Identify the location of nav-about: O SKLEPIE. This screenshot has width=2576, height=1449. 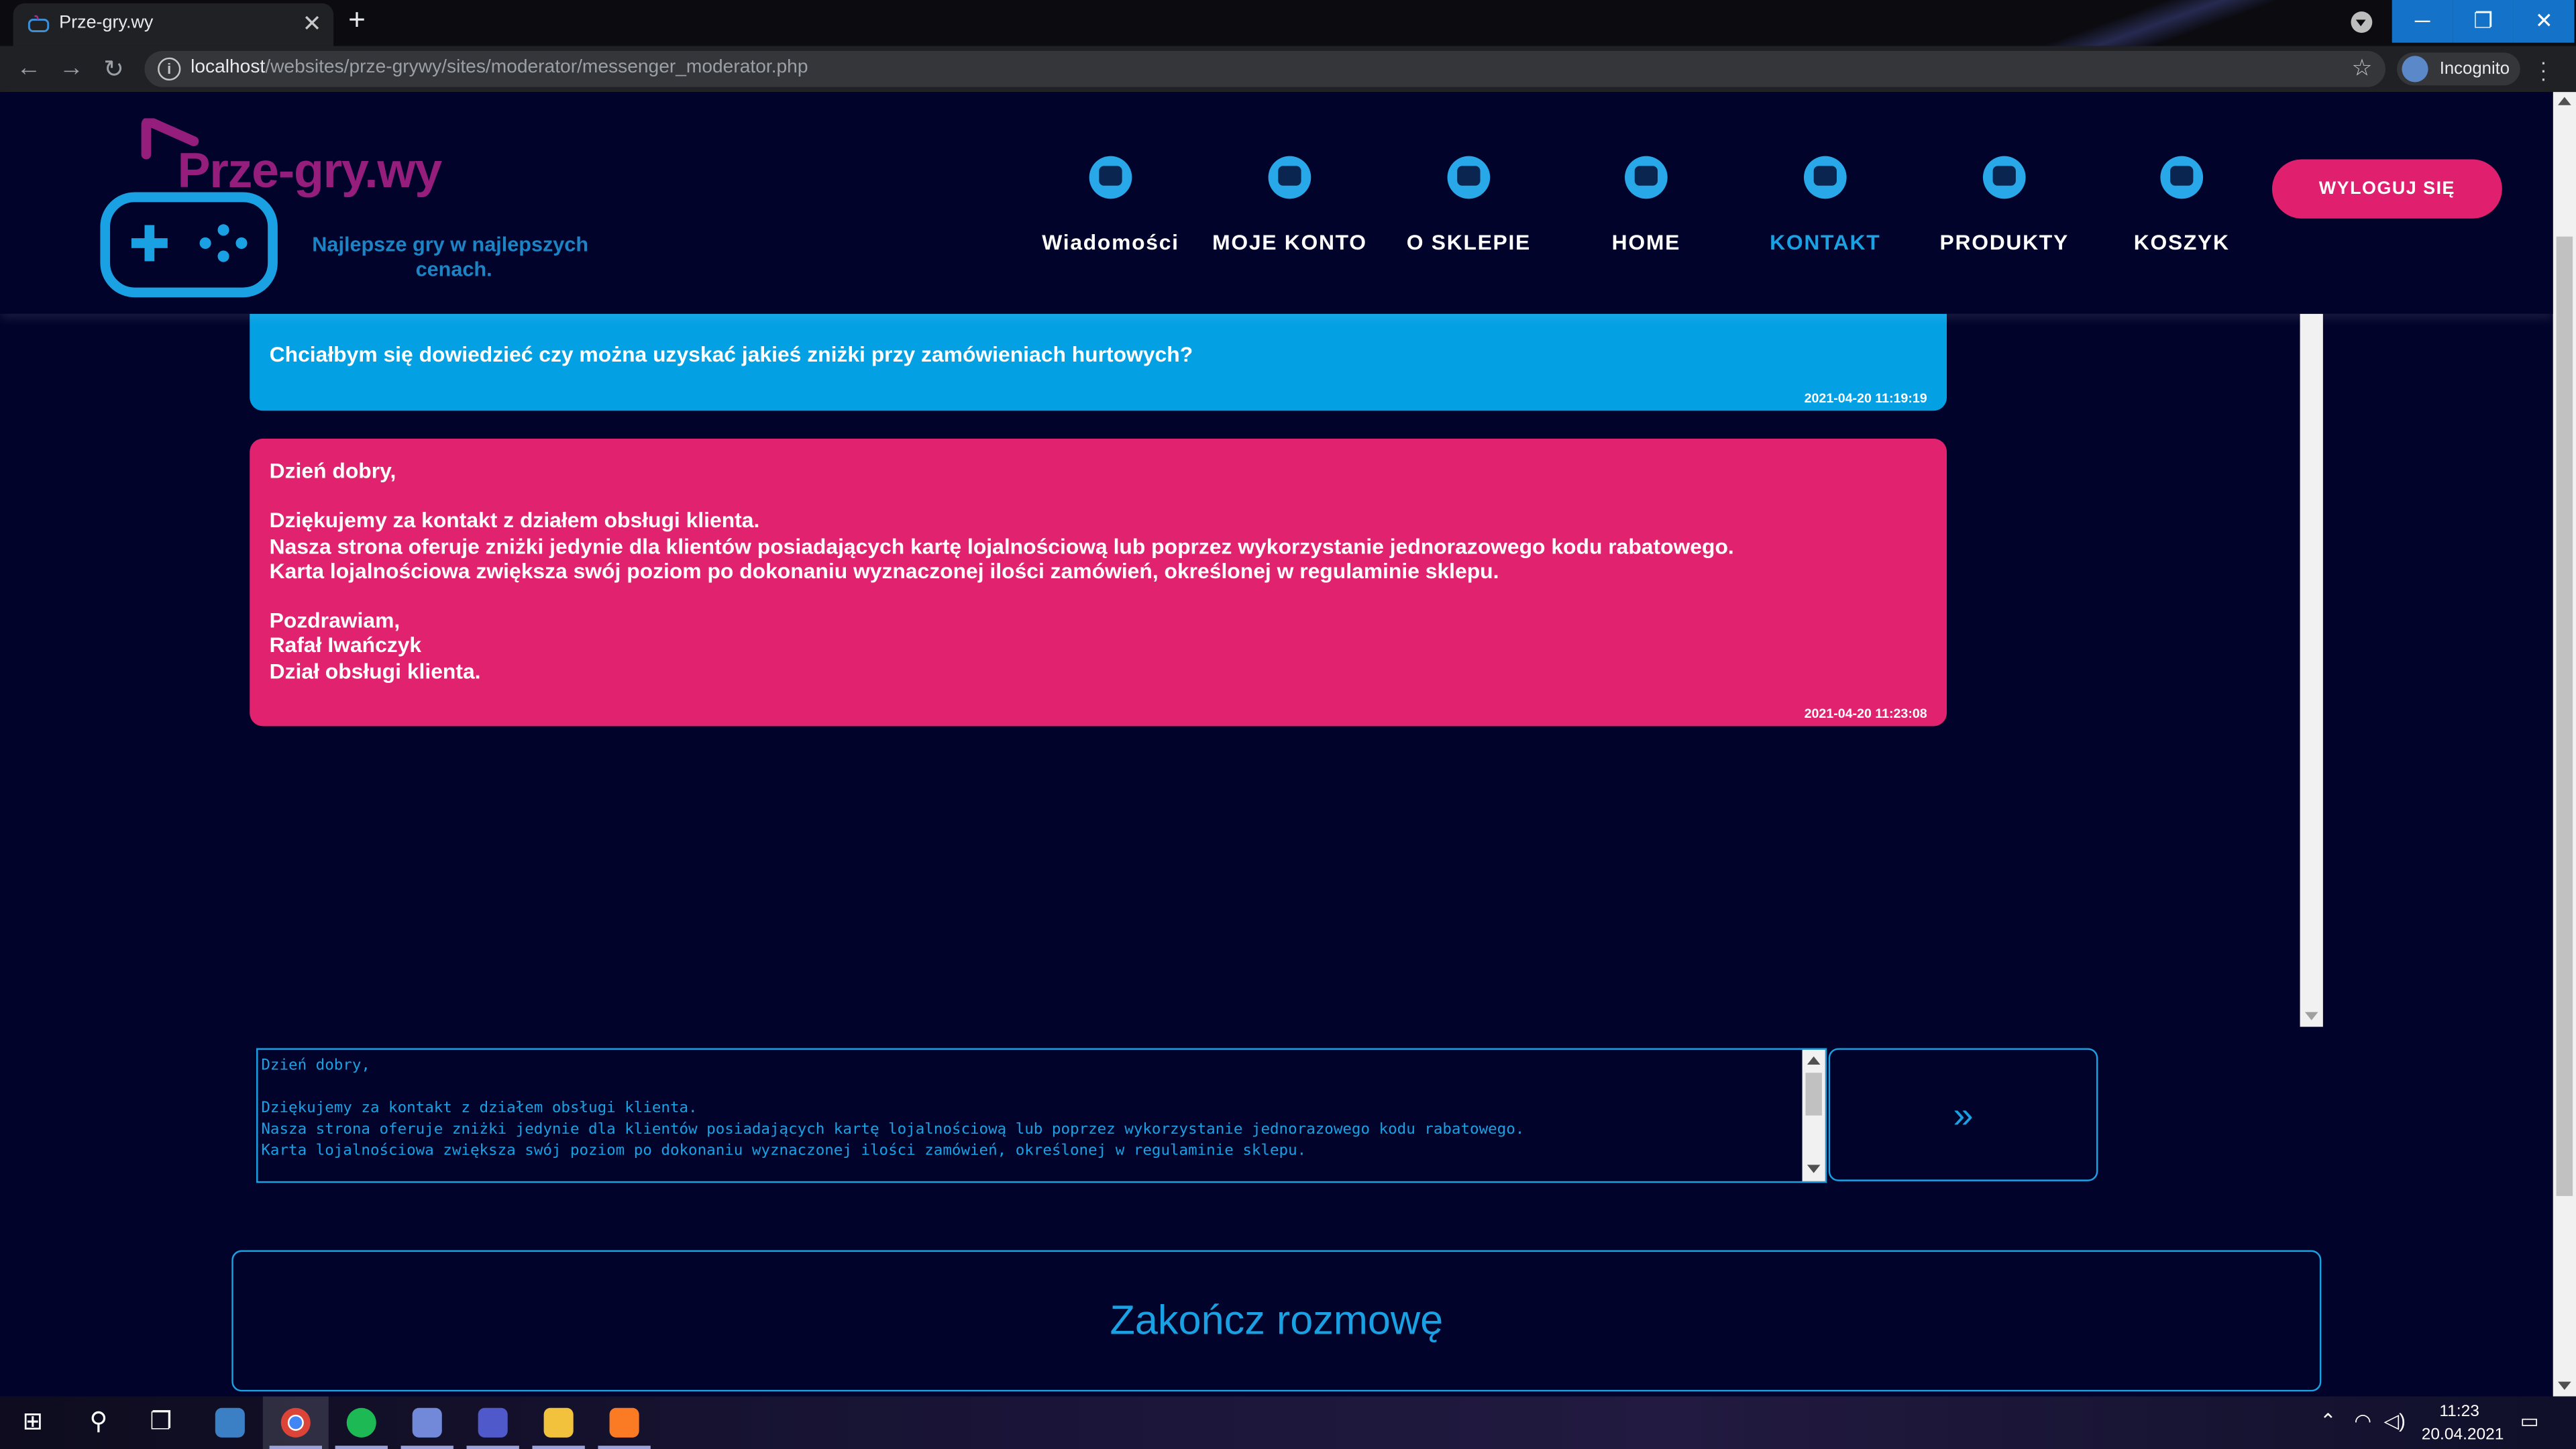
(1469, 213).